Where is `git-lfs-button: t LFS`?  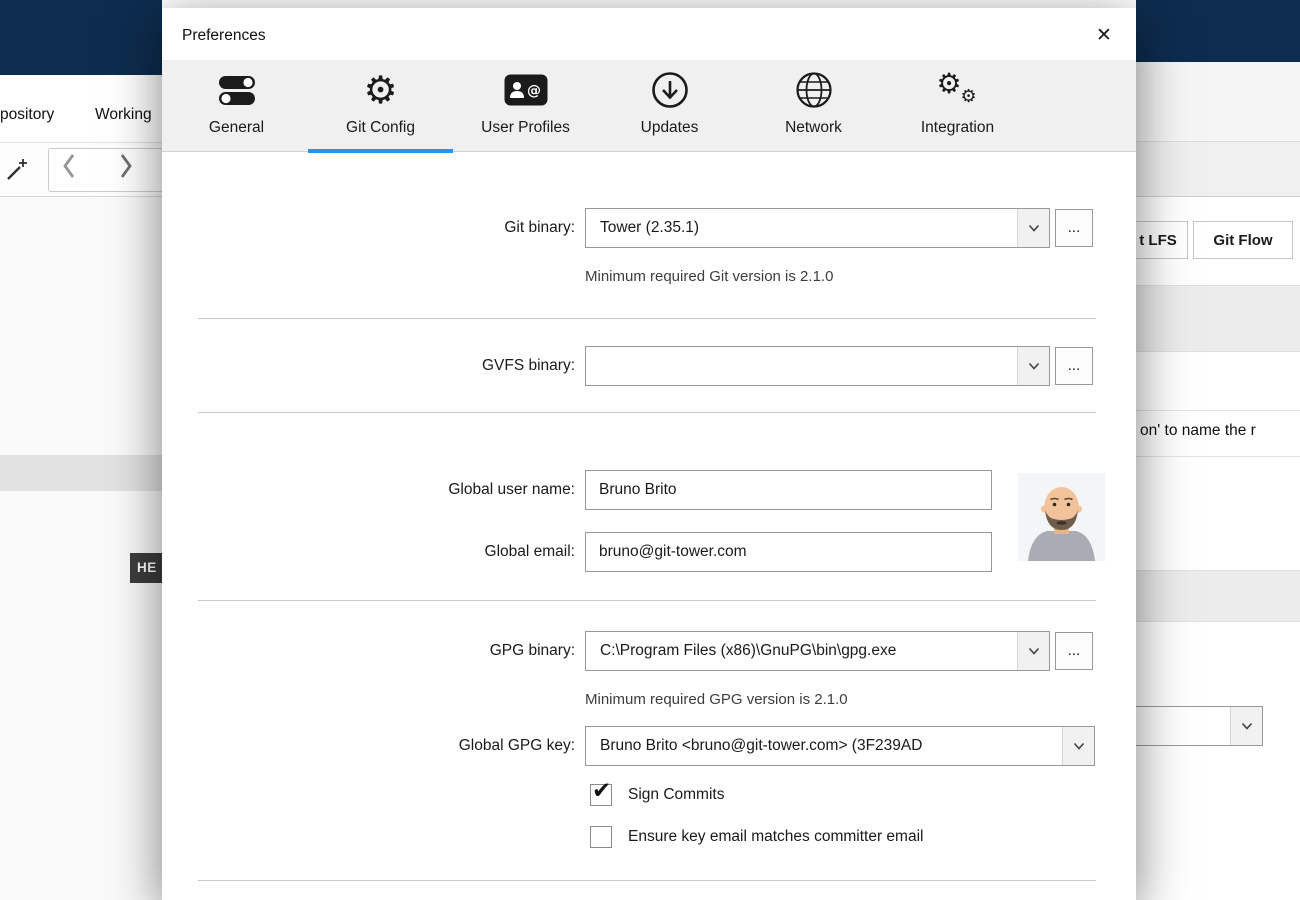 git-lfs-button: t LFS is located at coordinates (1158, 240).